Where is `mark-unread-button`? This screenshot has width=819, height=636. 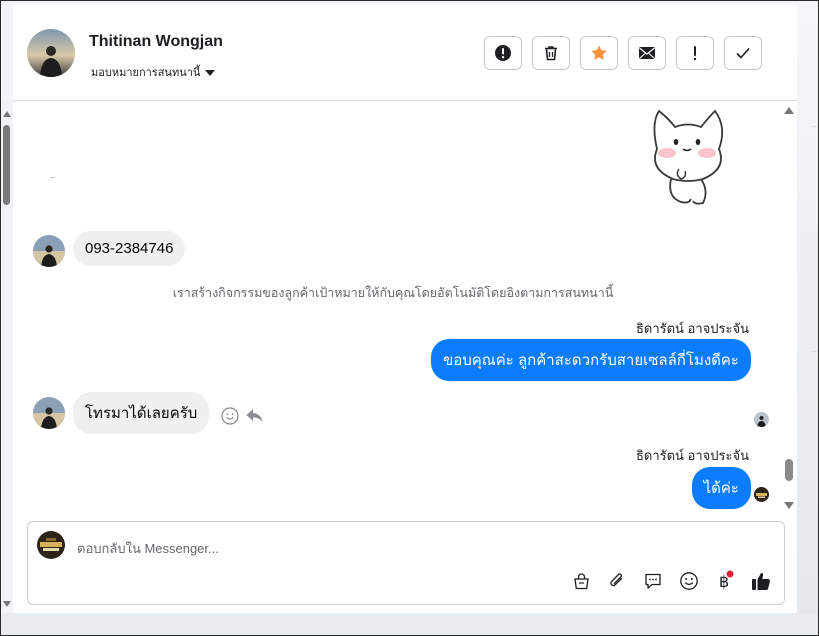 mark-unread-button is located at coordinates (647, 53).